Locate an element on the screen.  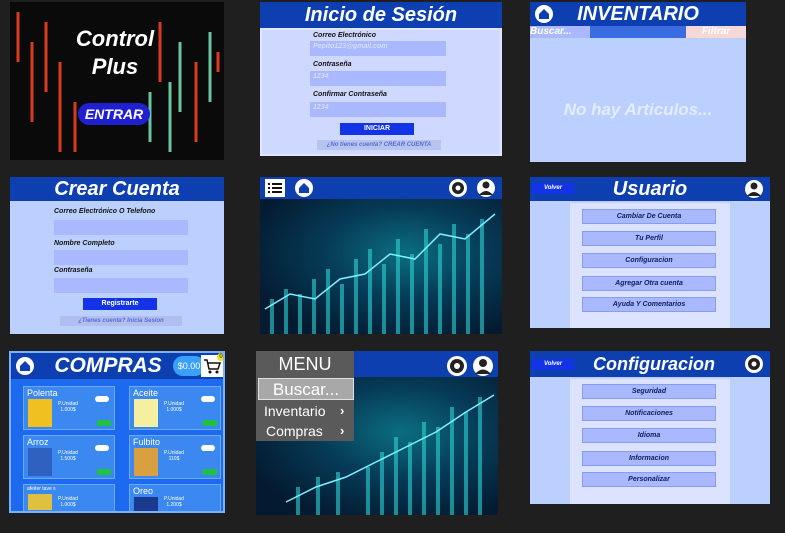
signup-email-label: Correo Electrónico O Telefono is located at coordinates (105, 211).